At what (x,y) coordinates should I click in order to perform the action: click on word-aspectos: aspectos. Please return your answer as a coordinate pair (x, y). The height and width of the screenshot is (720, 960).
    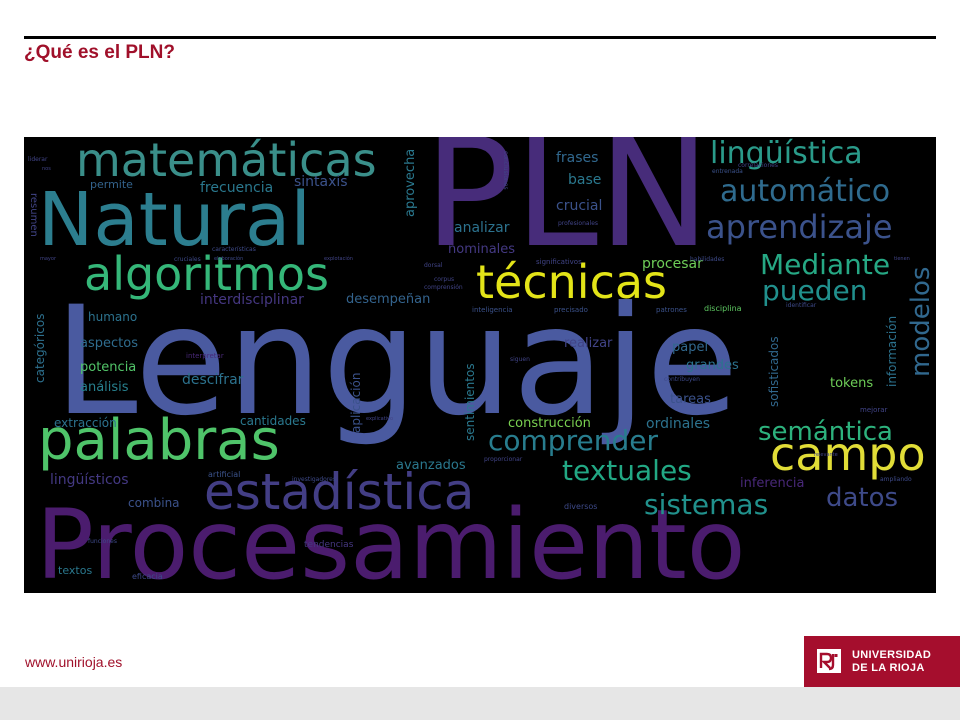
    Looking at the image, I should click on (109, 343).